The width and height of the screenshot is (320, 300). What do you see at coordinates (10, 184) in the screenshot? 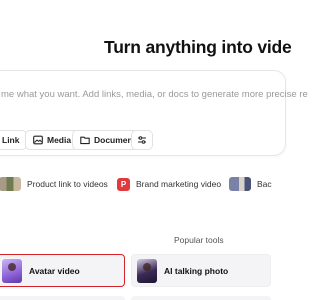
I see `product-thumbnail` at bounding box center [10, 184].